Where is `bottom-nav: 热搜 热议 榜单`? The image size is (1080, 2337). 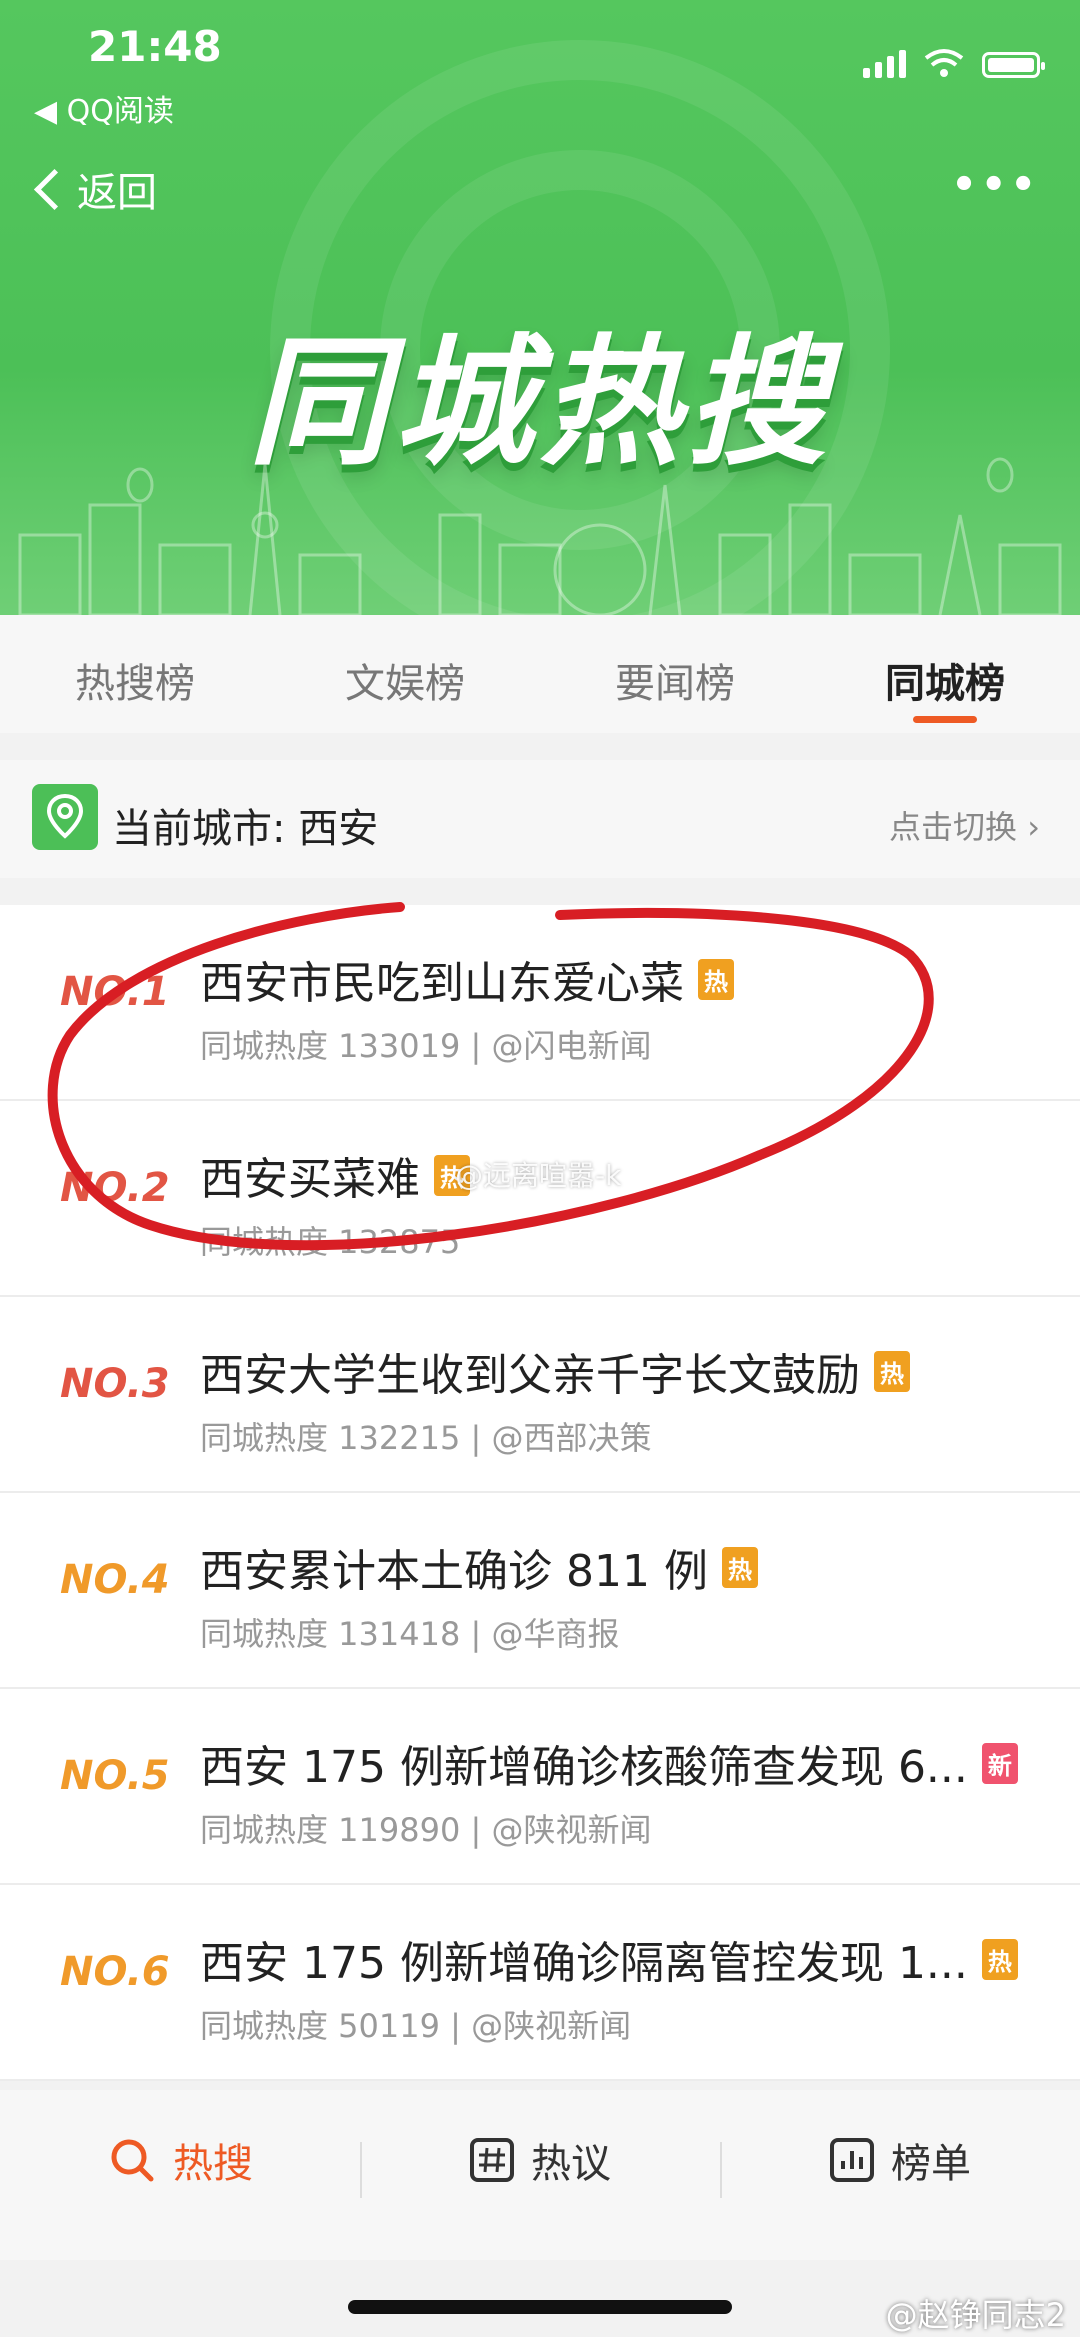 bottom-nav: 热搜 热议 榜单 is located at coordinates (540, 2175).